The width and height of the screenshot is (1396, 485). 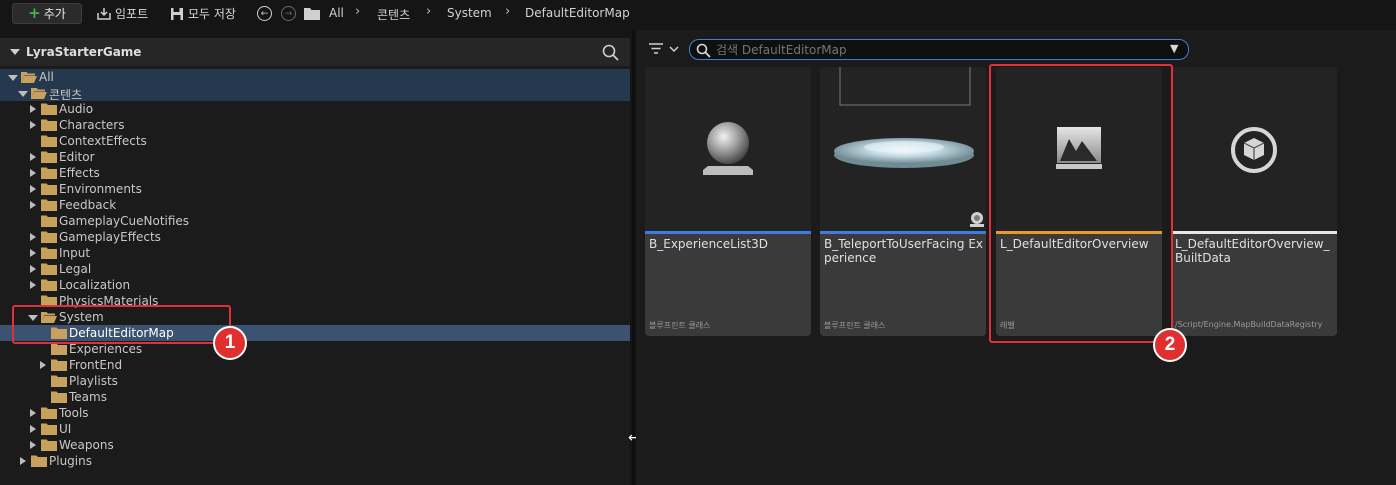 What do you see at coordinates (106, 349) in the screenshot?
I see `tree-item-label: Experiences` at bounding box center [106, 349].